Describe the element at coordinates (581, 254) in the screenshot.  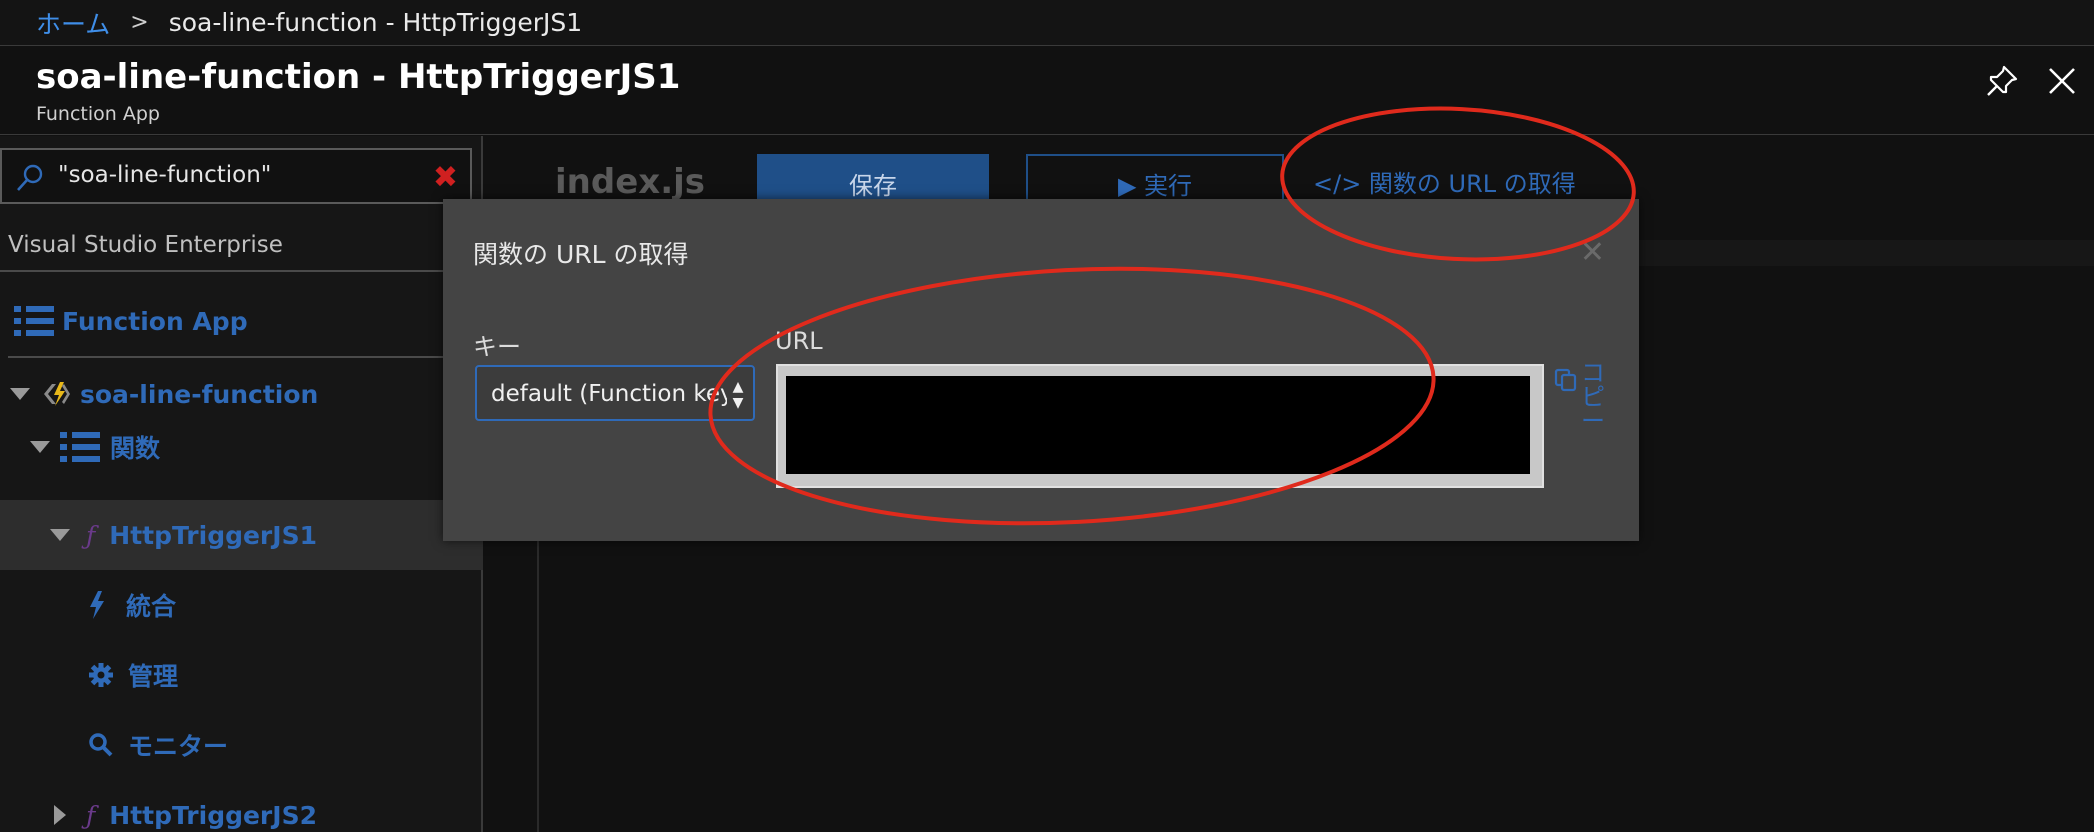
I see `dialog-title: 関数の URL の取得` at that location.